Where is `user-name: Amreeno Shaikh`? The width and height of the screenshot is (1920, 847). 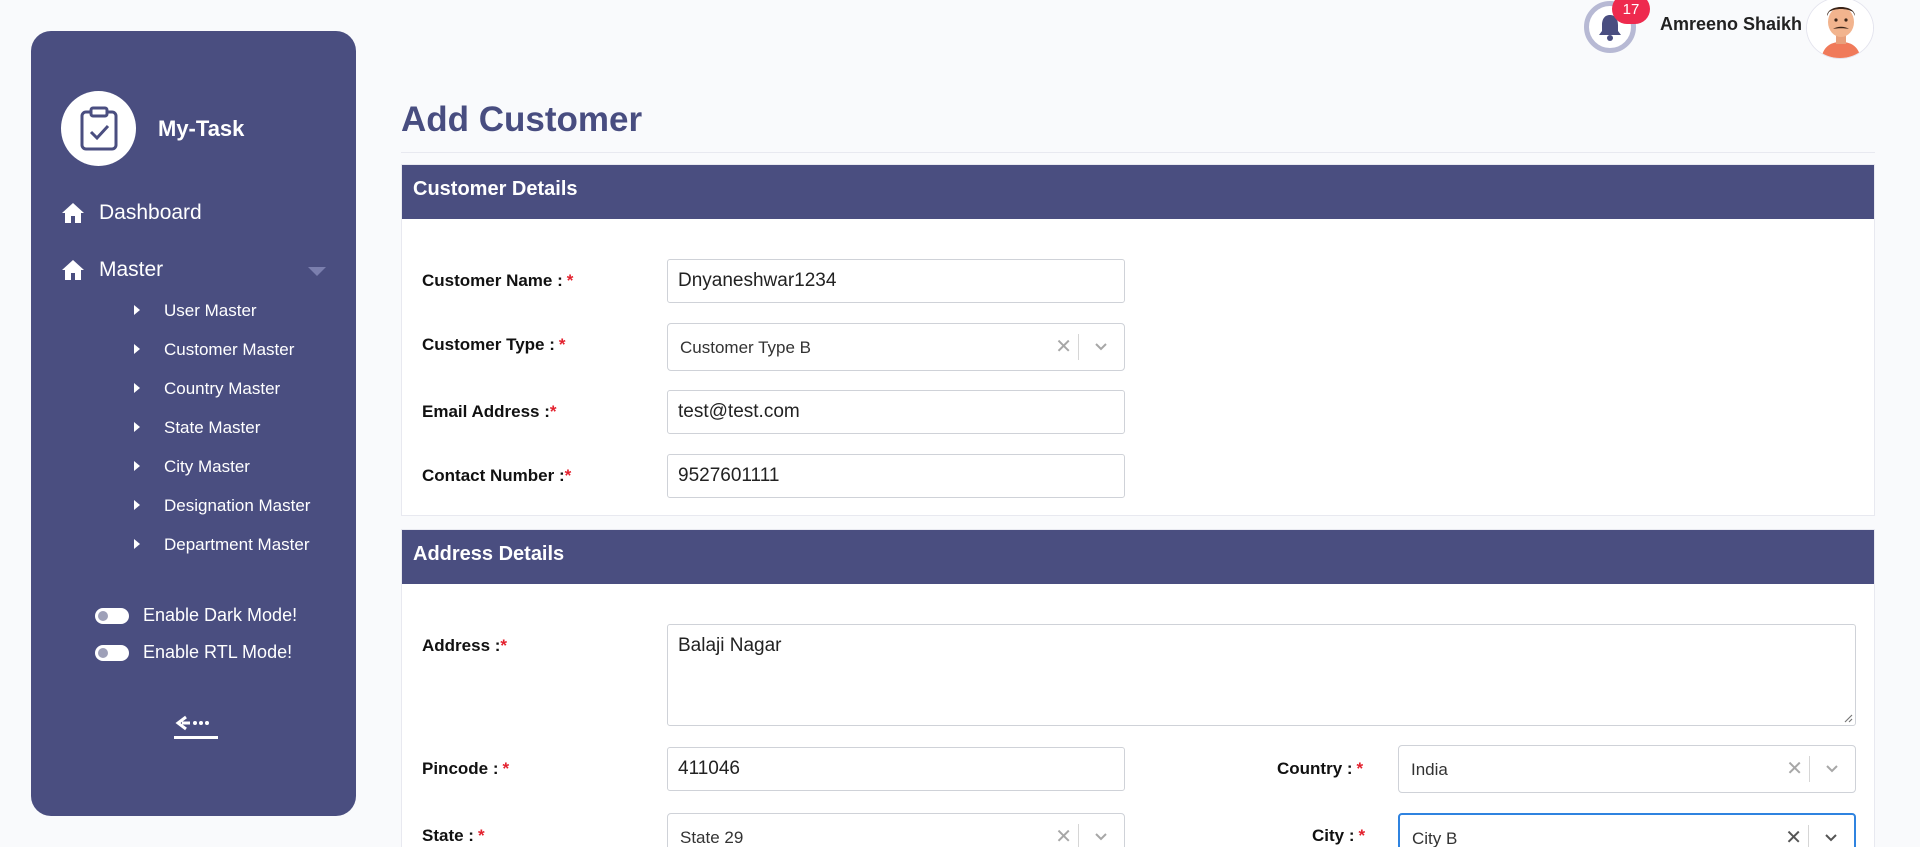
user-name: Amreeno Shaikh is located at coordinates (1731, 24).